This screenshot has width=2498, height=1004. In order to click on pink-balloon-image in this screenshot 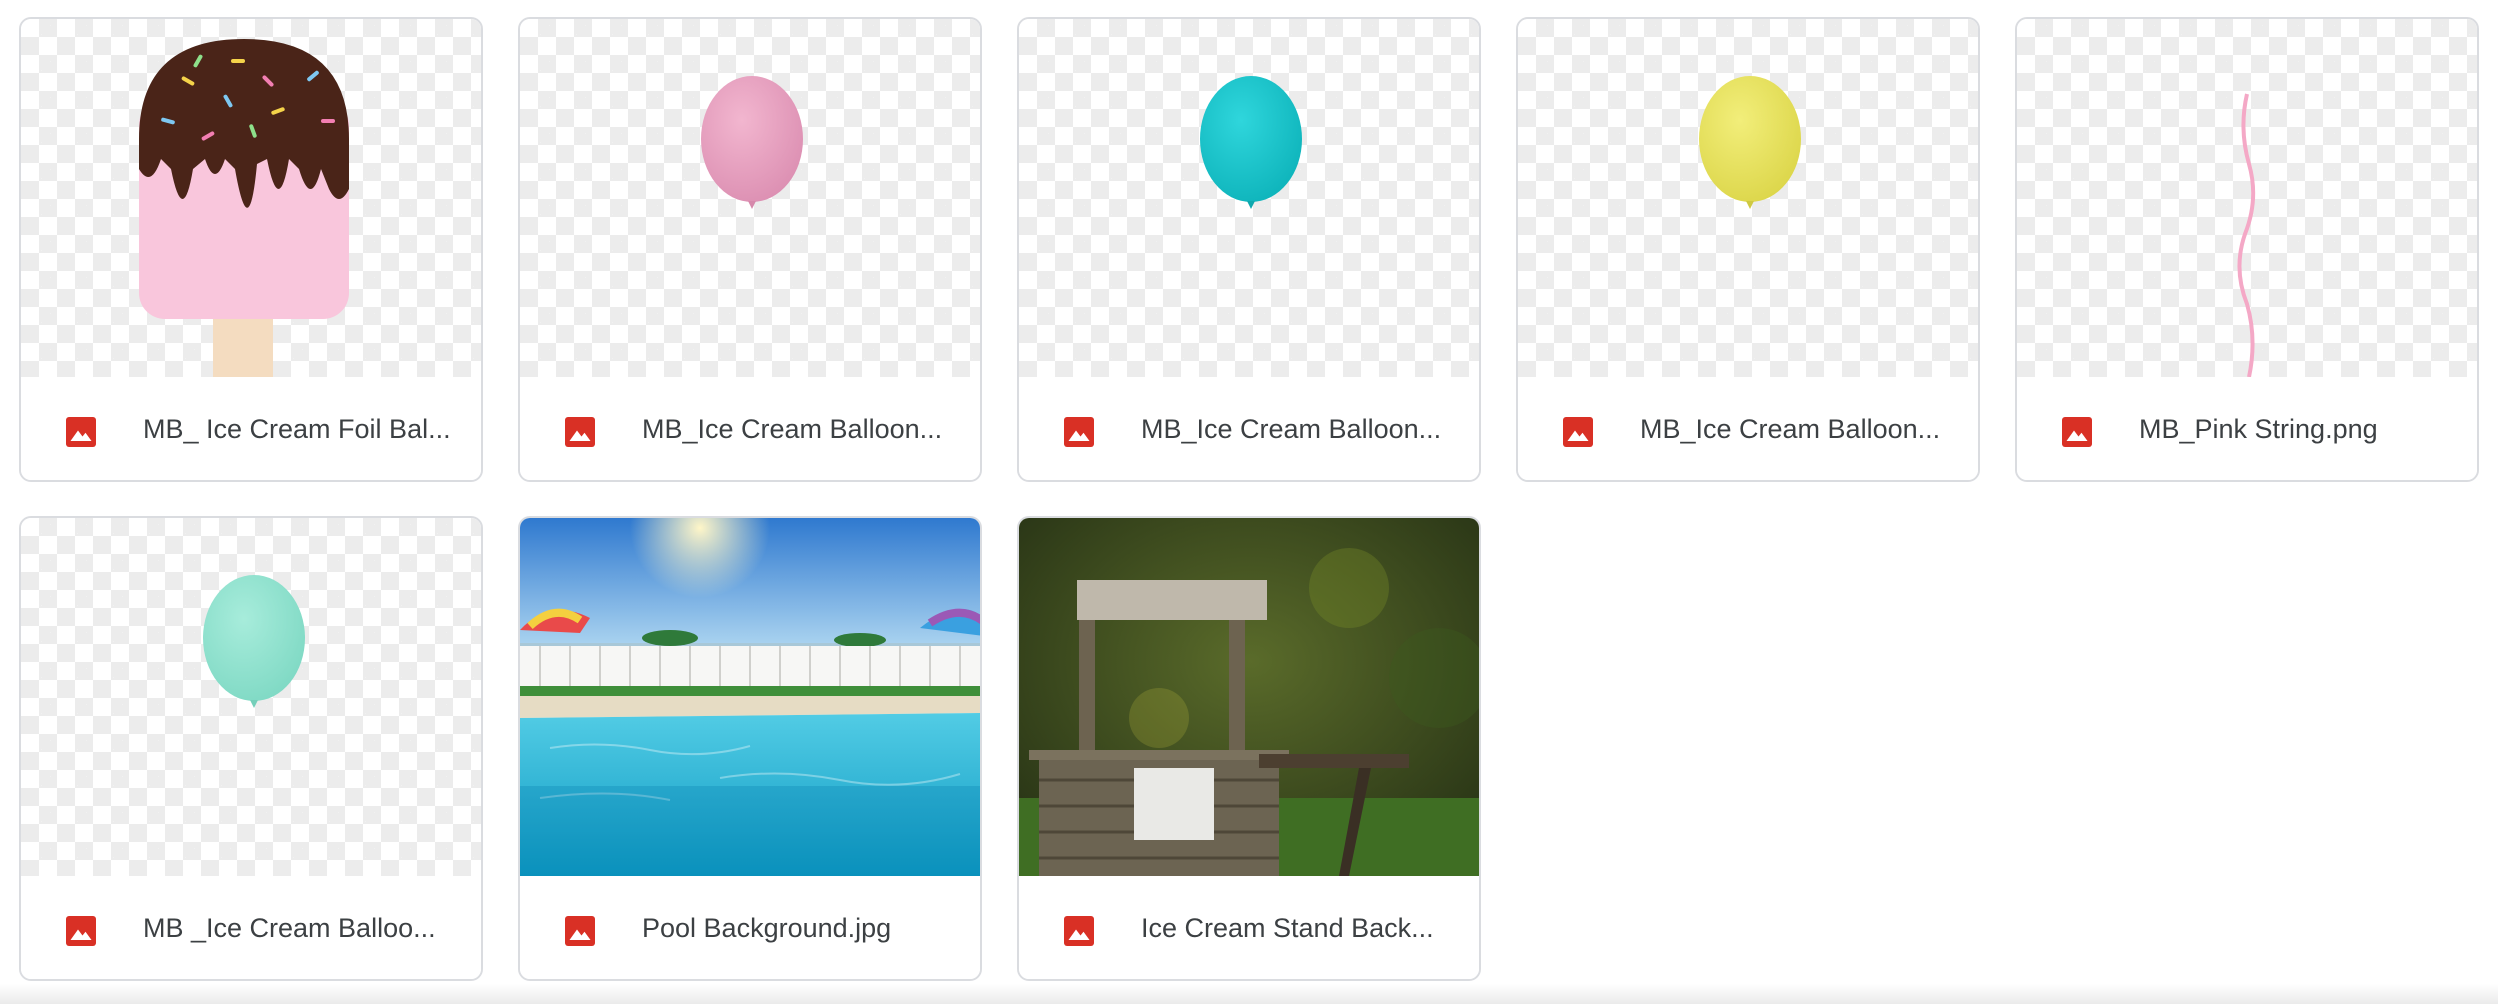, I will do `click(752, 142)`.